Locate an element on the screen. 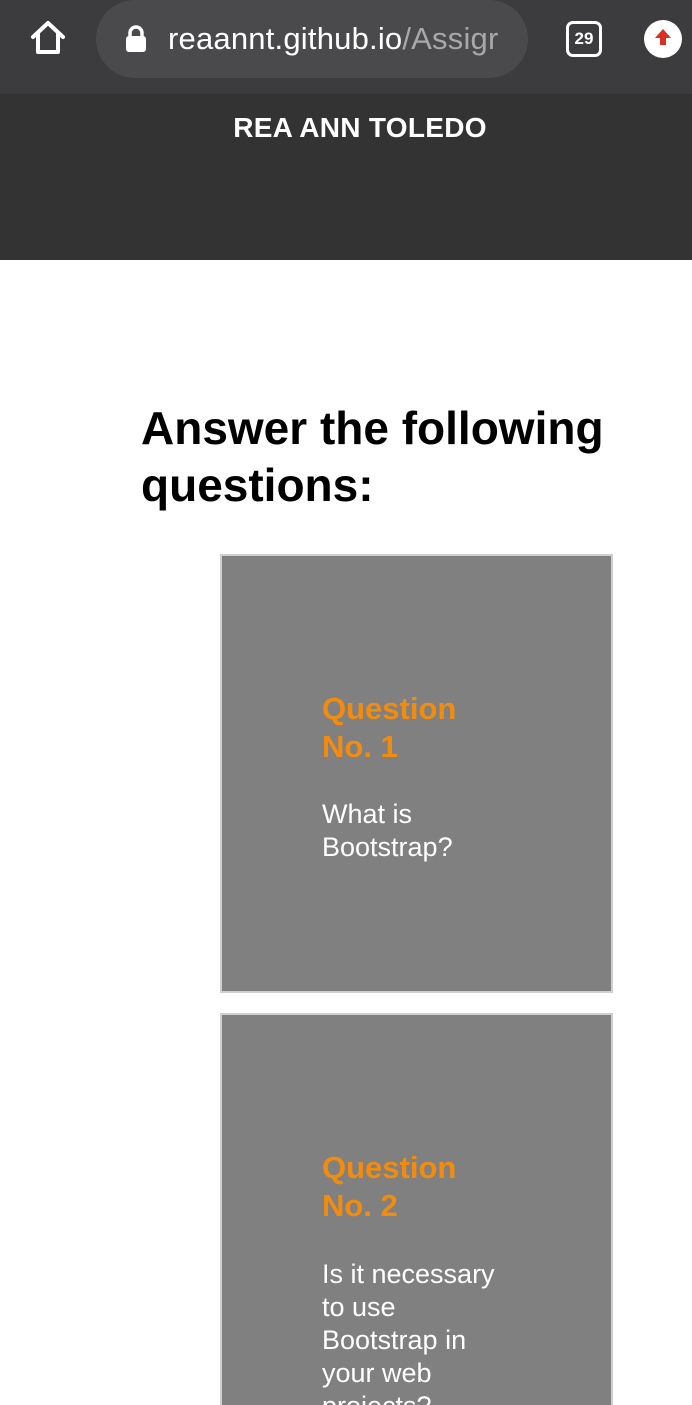 Image resolution: width=692 pixels, height=1405 pixels. tab-switcher-button: 29 is located at coordinates (584, 39).